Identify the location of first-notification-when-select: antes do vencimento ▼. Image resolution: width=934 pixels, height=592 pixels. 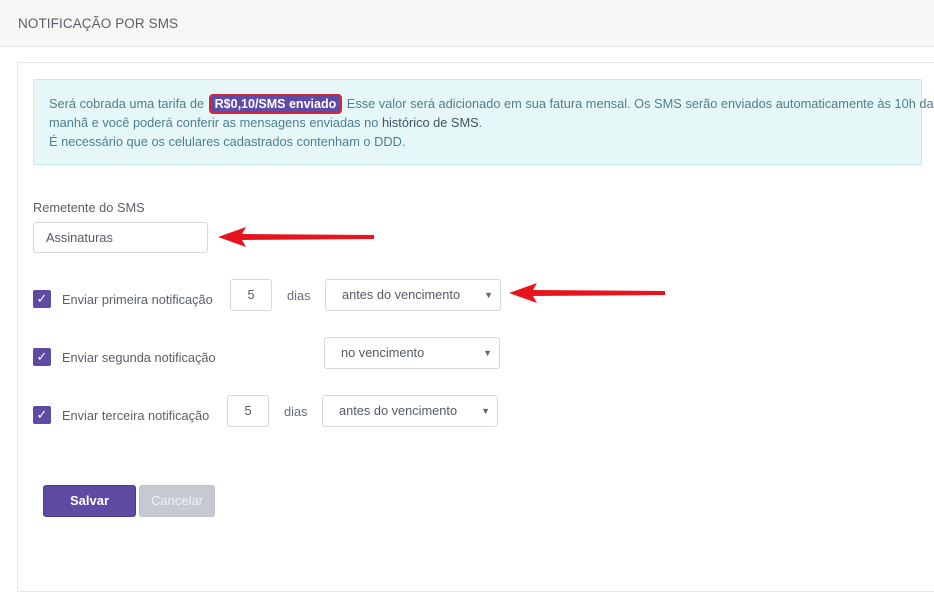
(413, 295).